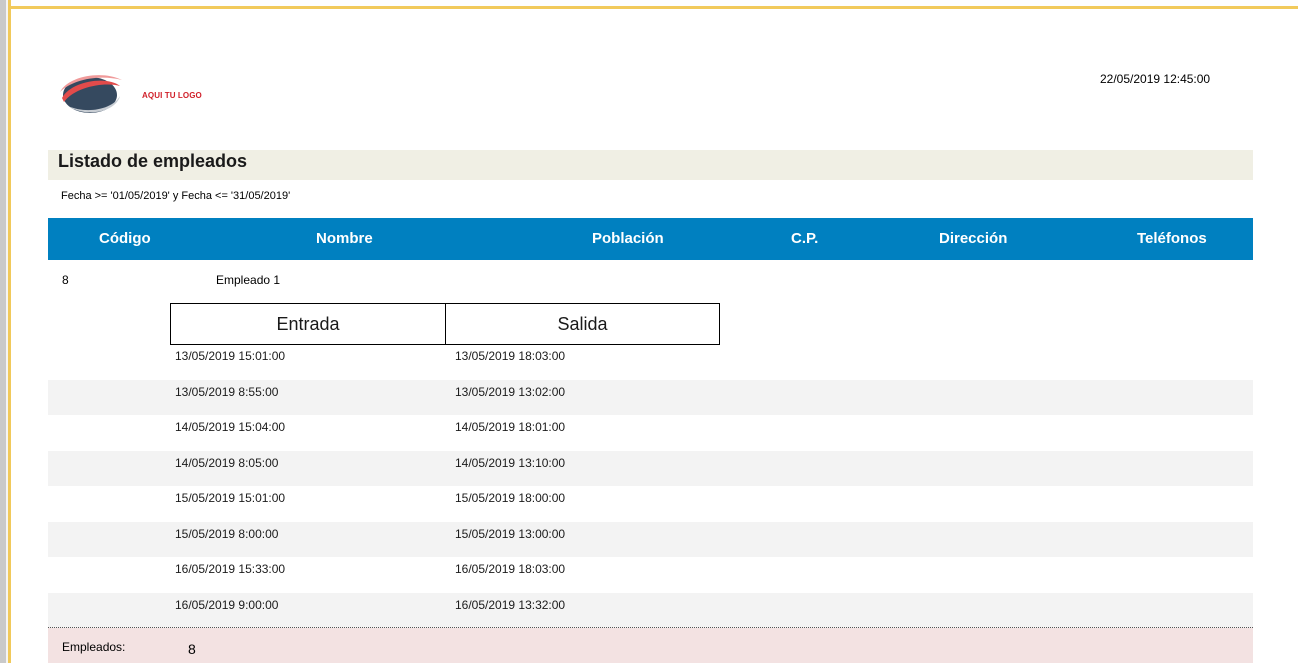  Describe the element at coordinates (1155, 79) in the screenshot. I see `report-datetime: 22/05/2019 12:45:00` at that location.